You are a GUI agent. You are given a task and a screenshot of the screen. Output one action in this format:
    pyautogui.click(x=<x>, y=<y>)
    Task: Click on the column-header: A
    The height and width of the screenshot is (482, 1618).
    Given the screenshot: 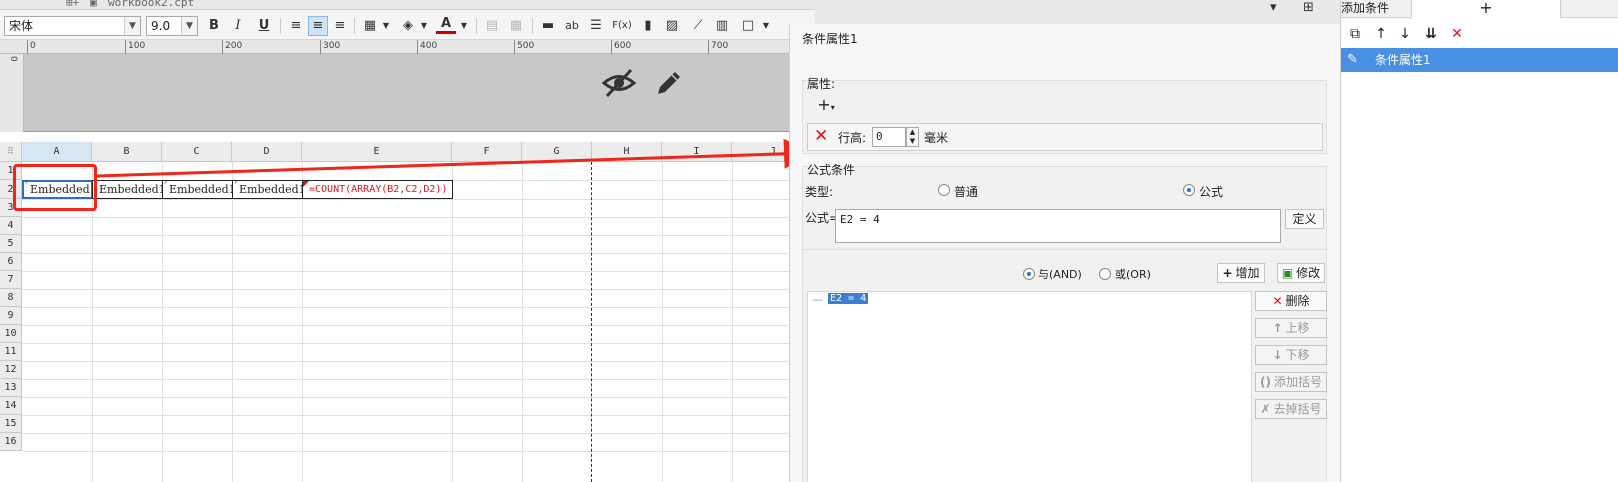 What is the action you would take?
    pyautogui.click(x=57, y=152)
    